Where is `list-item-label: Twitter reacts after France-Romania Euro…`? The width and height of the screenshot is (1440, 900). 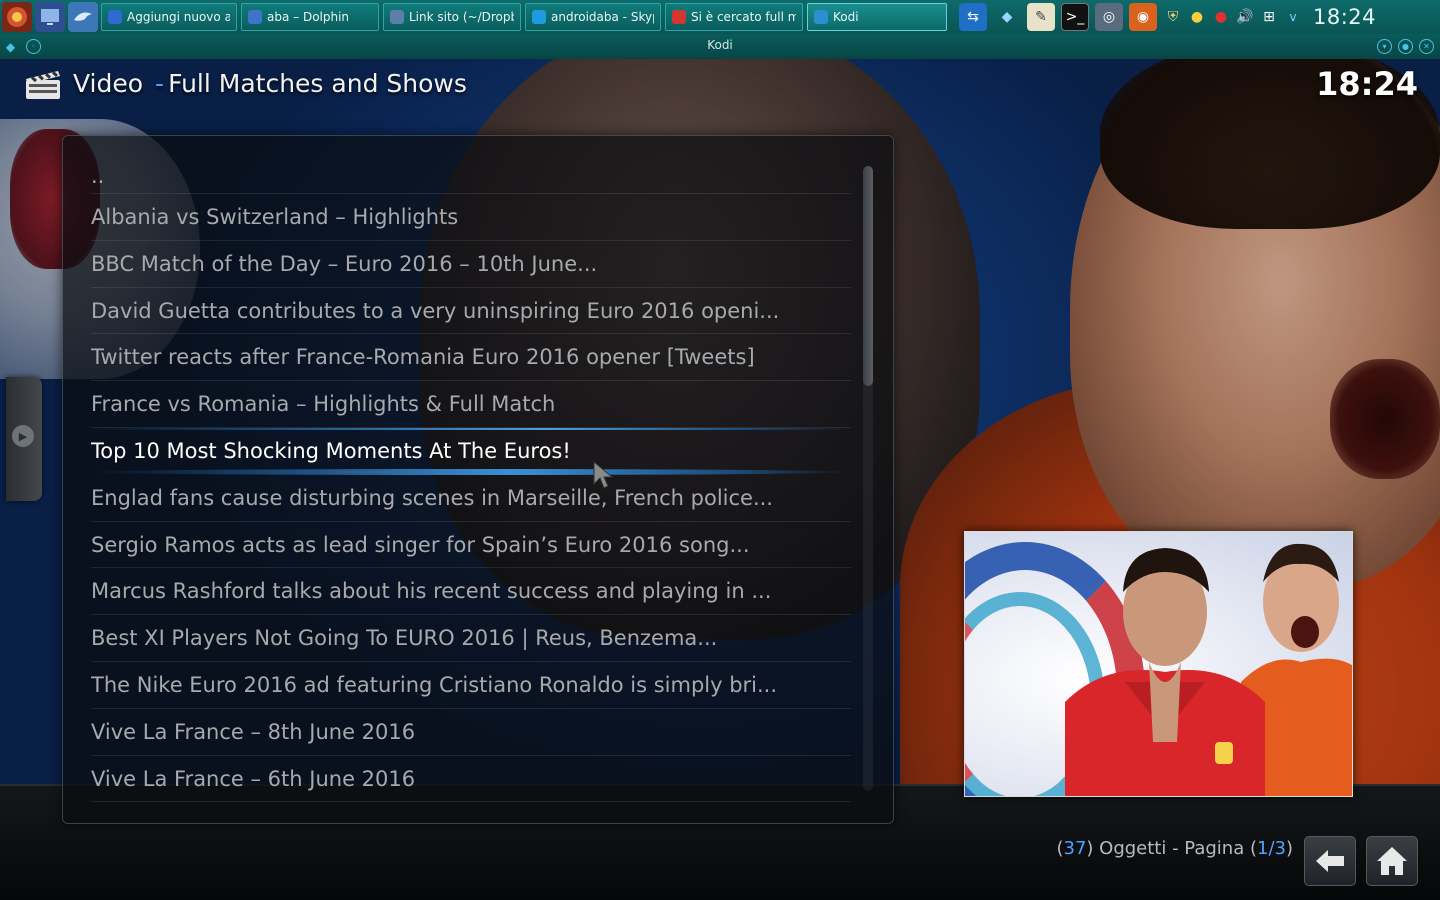 list-item-label: Twitter reacts after France-Romania Euro… is located at coordinates (423, 357).